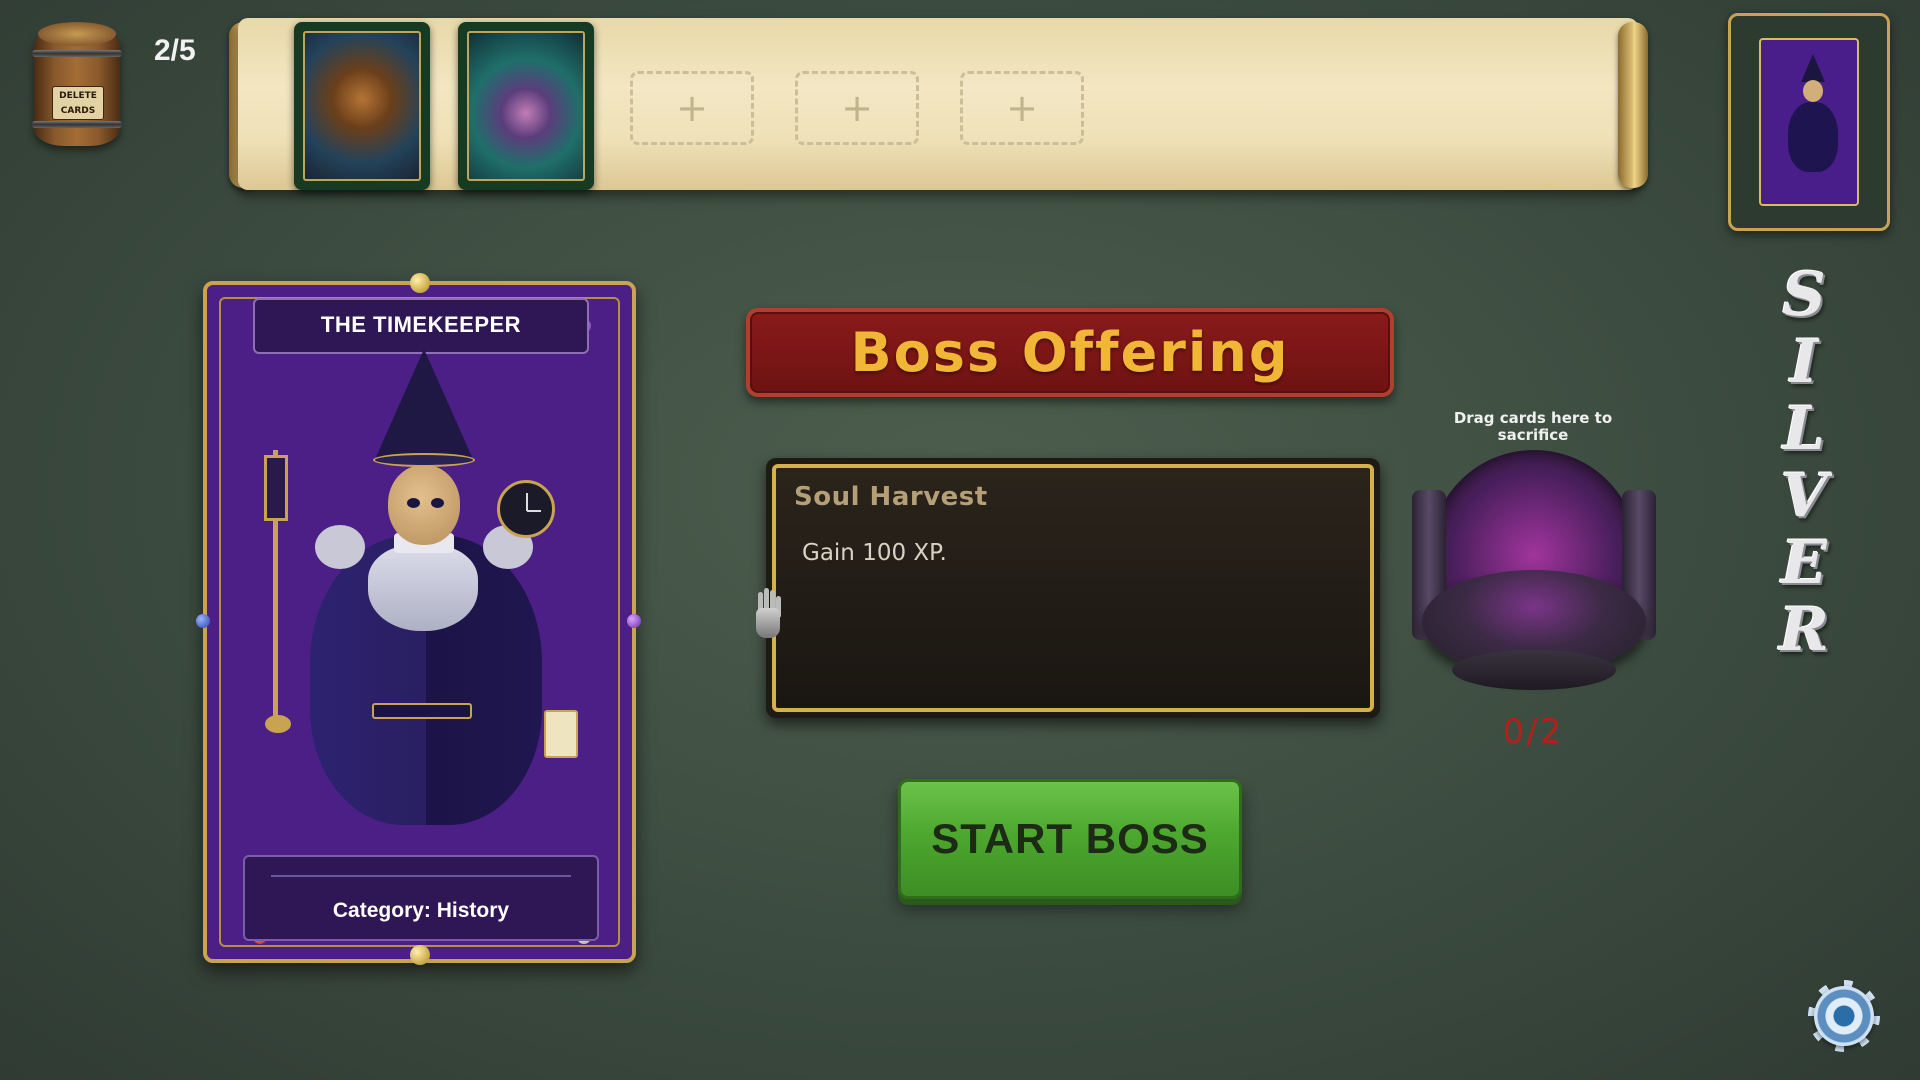 The height and width of the screenshot is (1080, 1920). I want to click on sacrifice-altar, so click(1534, 579).